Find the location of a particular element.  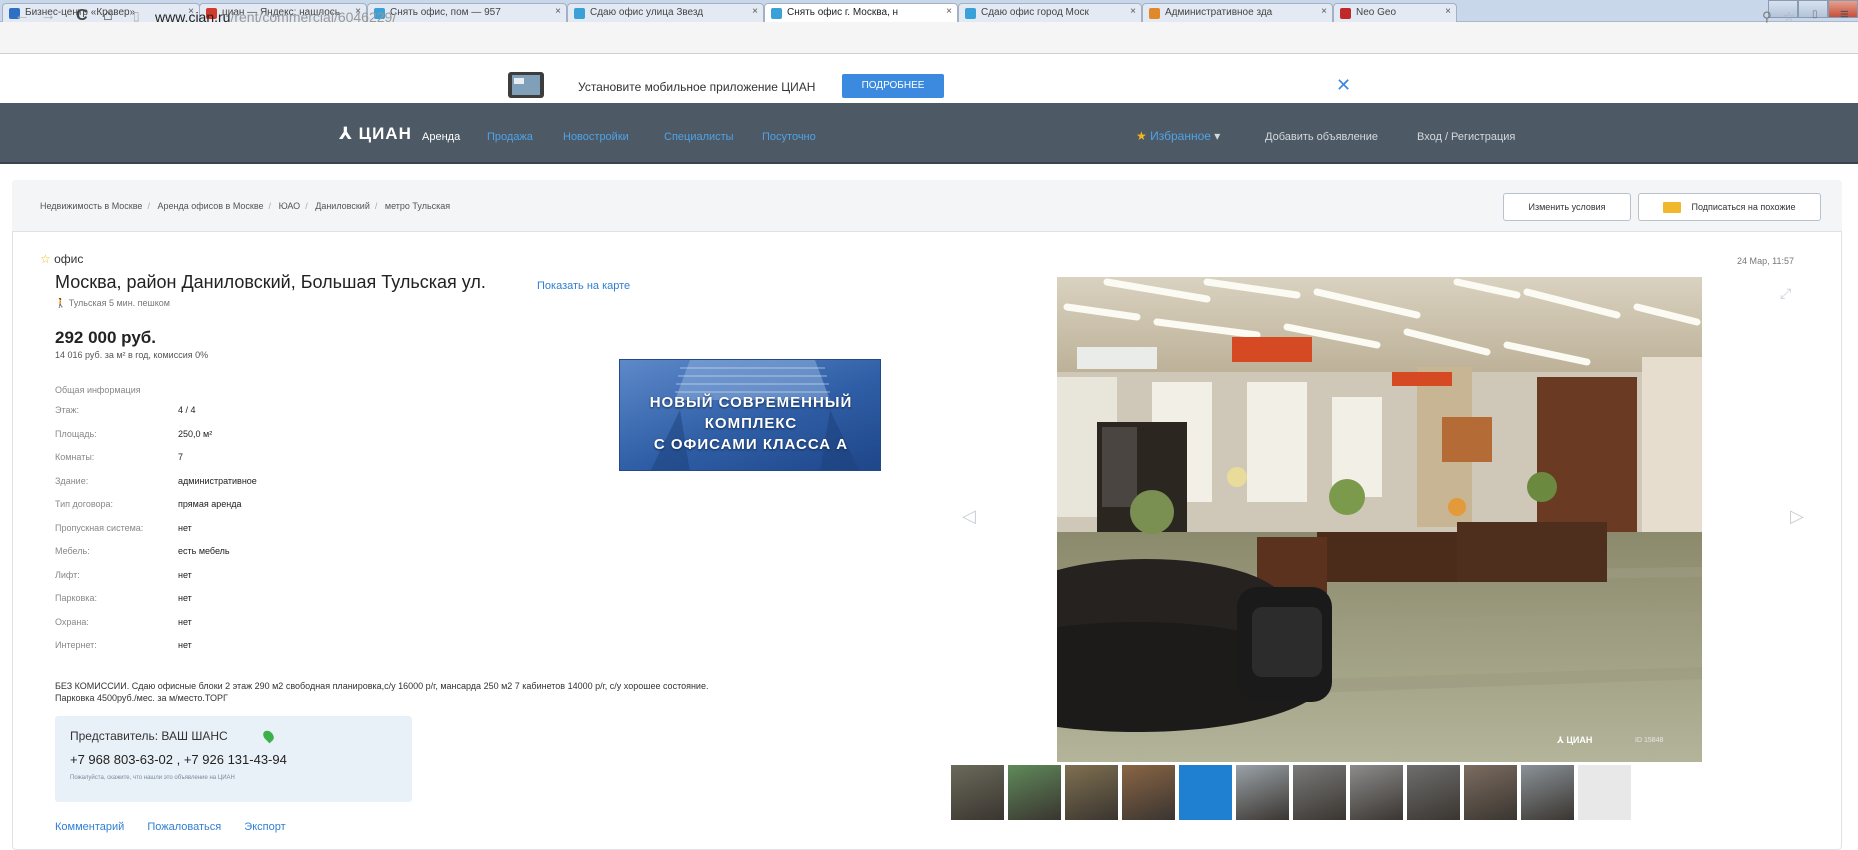

back-icon: ← is located at coordinates (22, 16).